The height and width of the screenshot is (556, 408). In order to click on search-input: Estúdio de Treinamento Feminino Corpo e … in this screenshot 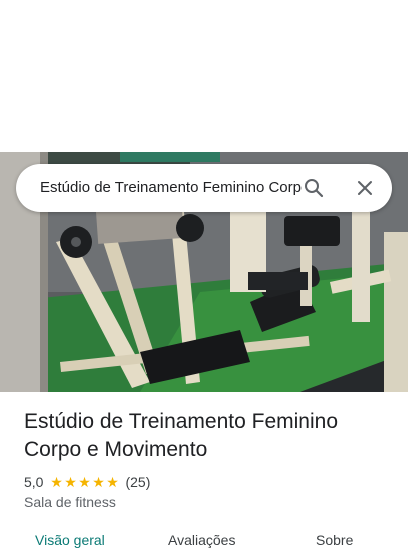, I will do `click(171, 188)`.